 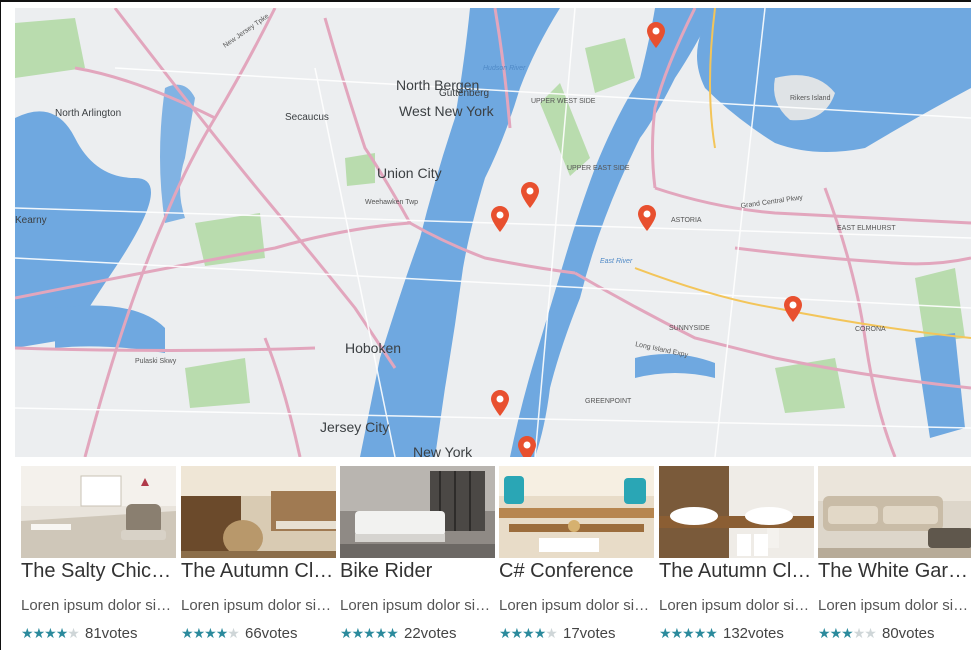 I want to click on vote-count: 132, so click(x=735, y=633).